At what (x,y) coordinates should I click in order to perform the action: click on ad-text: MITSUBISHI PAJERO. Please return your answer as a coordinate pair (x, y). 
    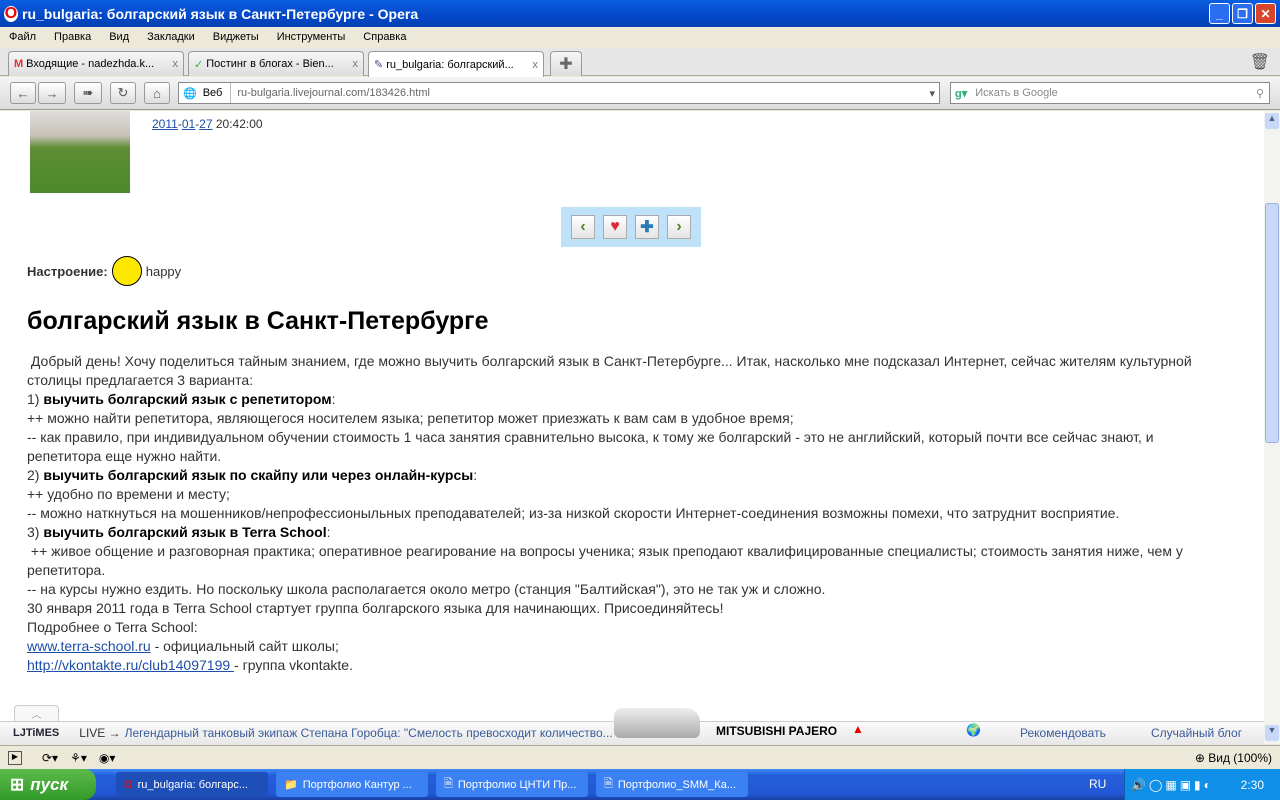
    Looking at the image, I should click on (776, 731).